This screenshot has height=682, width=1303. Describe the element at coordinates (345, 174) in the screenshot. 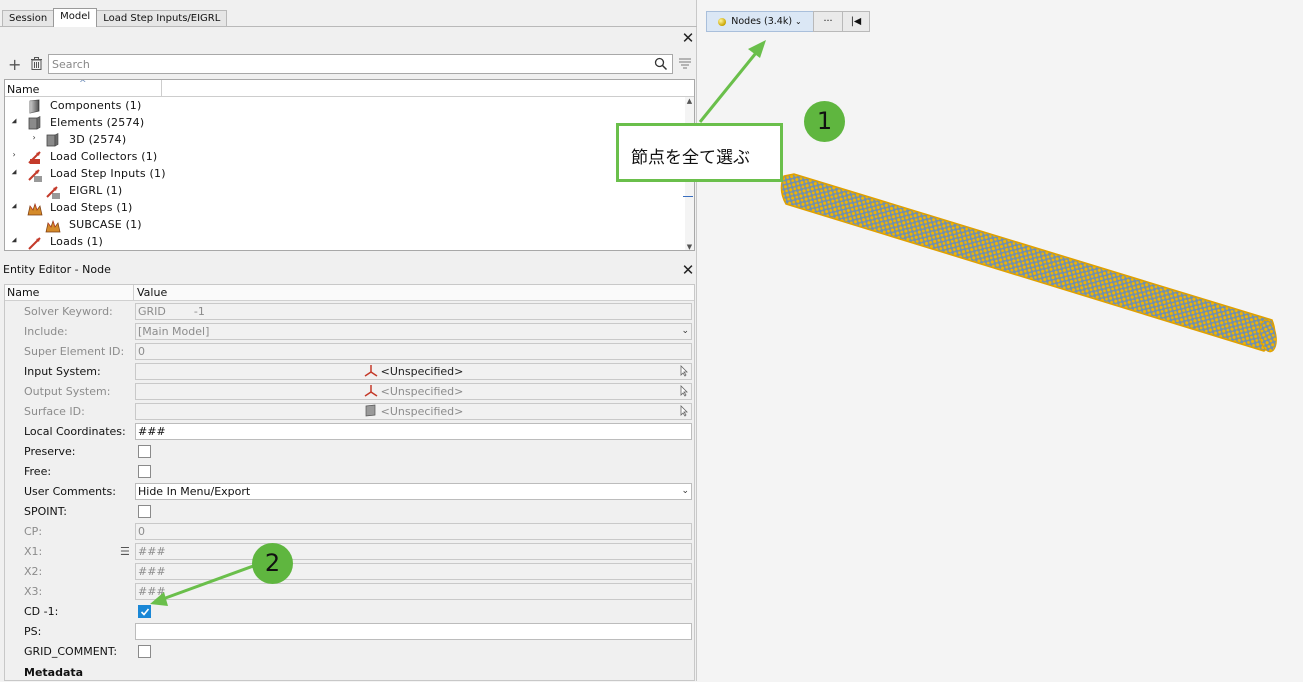

I see `tree-row-load-step-inputs: ◢ Load Step Inputs (1)` at that location.